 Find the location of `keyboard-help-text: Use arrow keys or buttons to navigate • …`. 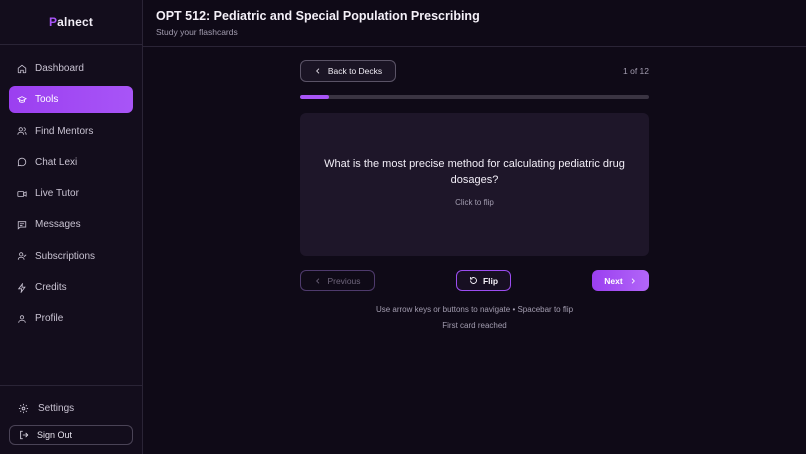

keyboard-help-text: Use arrow keys or buttons to navigate • … is located at coordinates (474, 309).